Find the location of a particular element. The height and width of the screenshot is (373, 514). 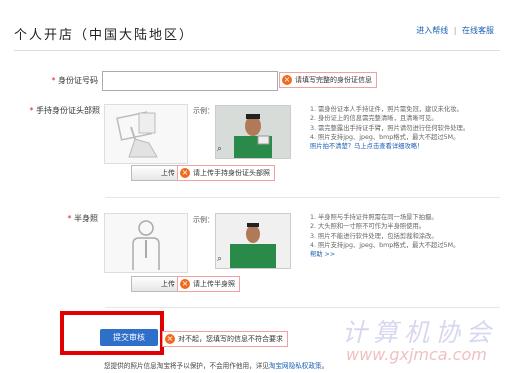

submit-error: × 对不起，您填写的信息不符合要求 is located at coordinates (225, 339).